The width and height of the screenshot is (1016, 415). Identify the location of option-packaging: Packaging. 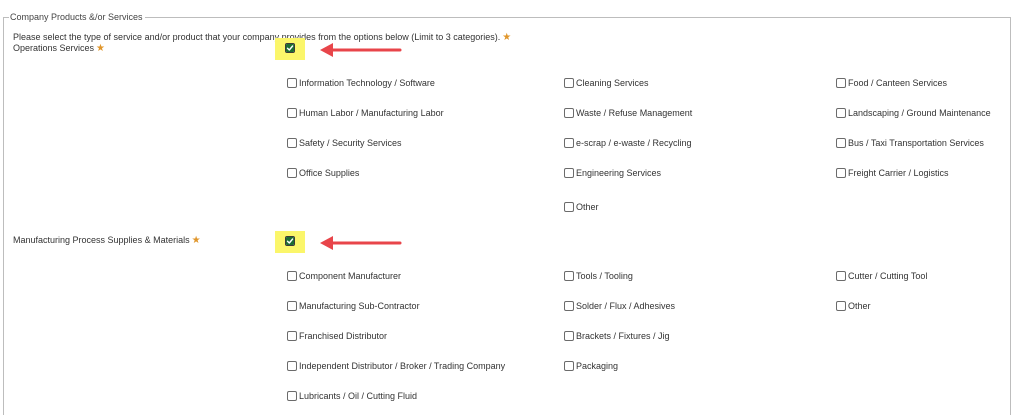
(591, 366).